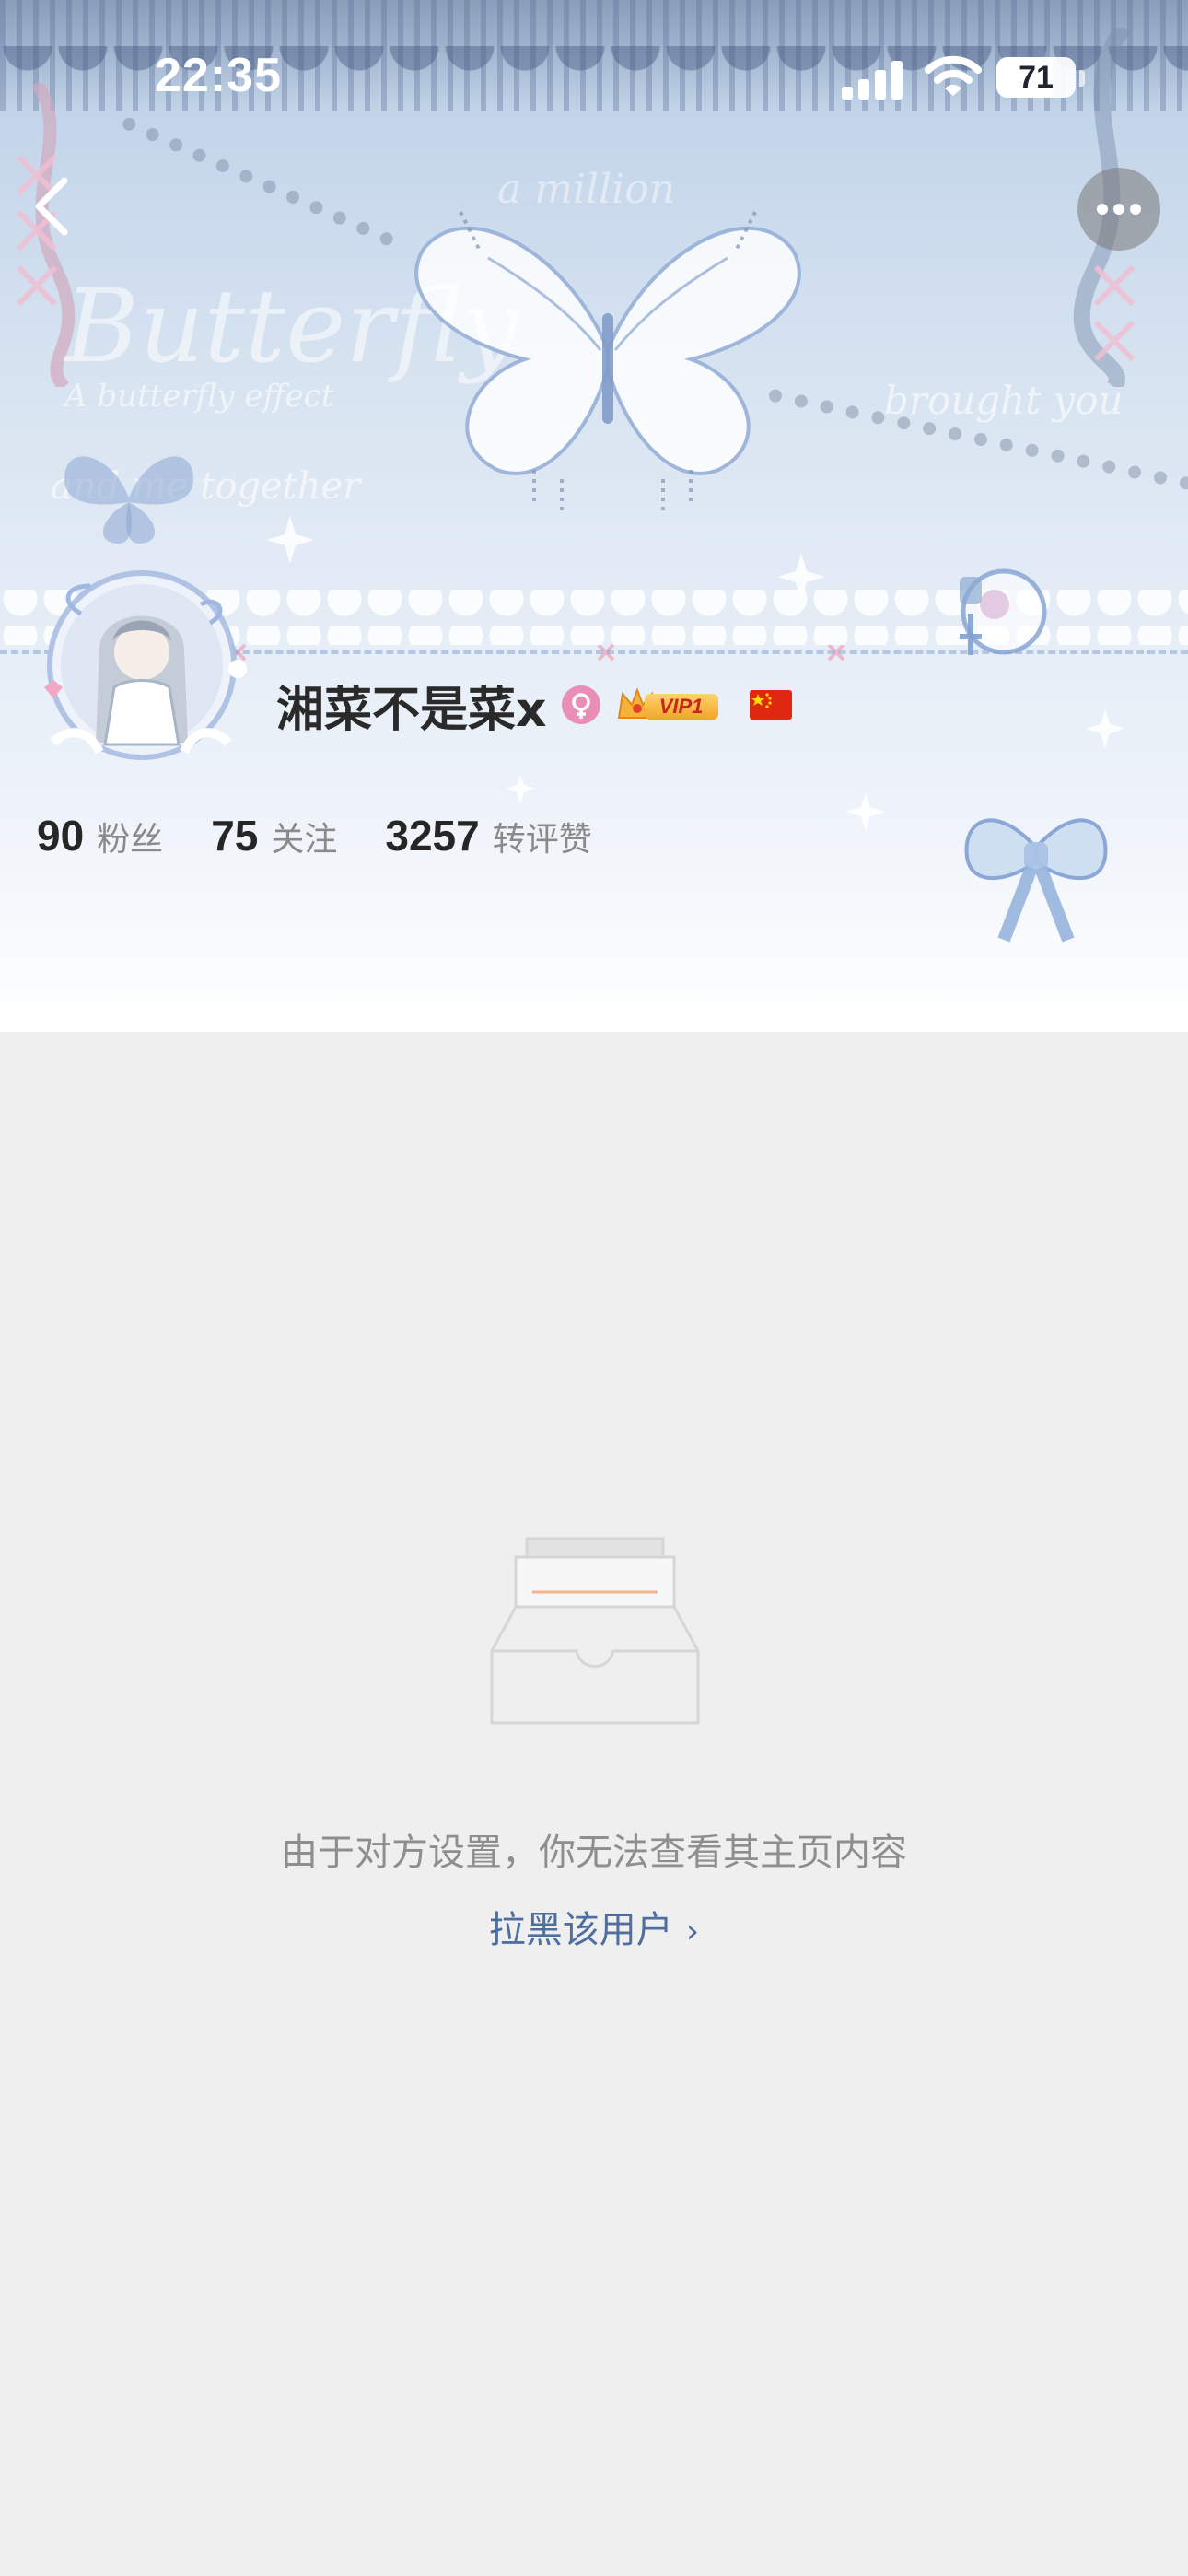  What do you see at coordinates (872, 80) in the screenshot?
I see `cellular-signal-icon` at bounding box center [872, 80].